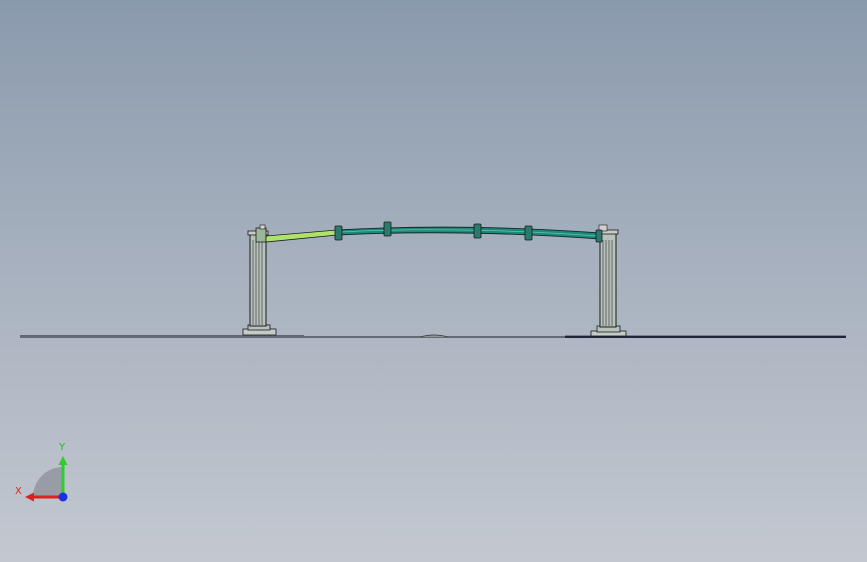 This screenshot has width=867, height=562. What do you see at coordinates (433, 336) in the screenshot?
I see `ground-plane` at bounding box center [433, 336].